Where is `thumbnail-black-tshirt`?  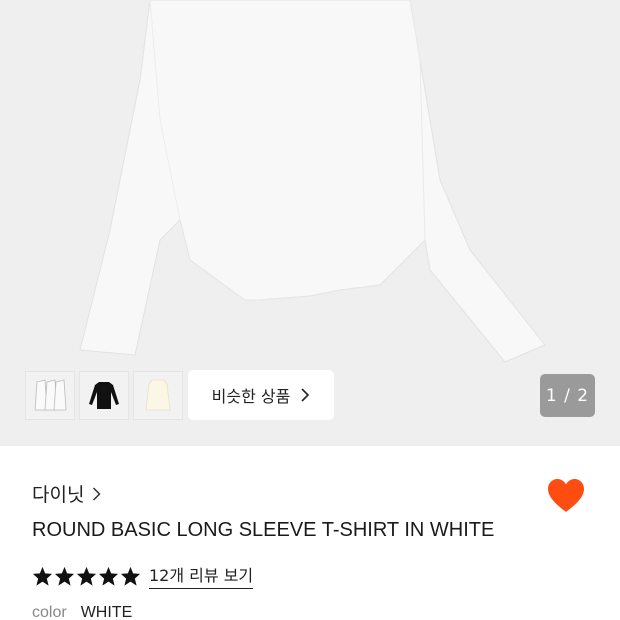 thumbnail-black-tshirt is located at coordinates (104, 395).